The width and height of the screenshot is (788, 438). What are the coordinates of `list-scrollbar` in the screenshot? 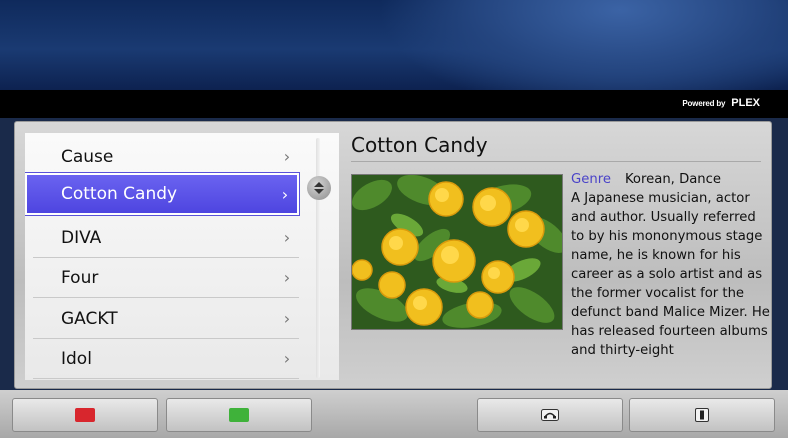 It's located at (318, 258).